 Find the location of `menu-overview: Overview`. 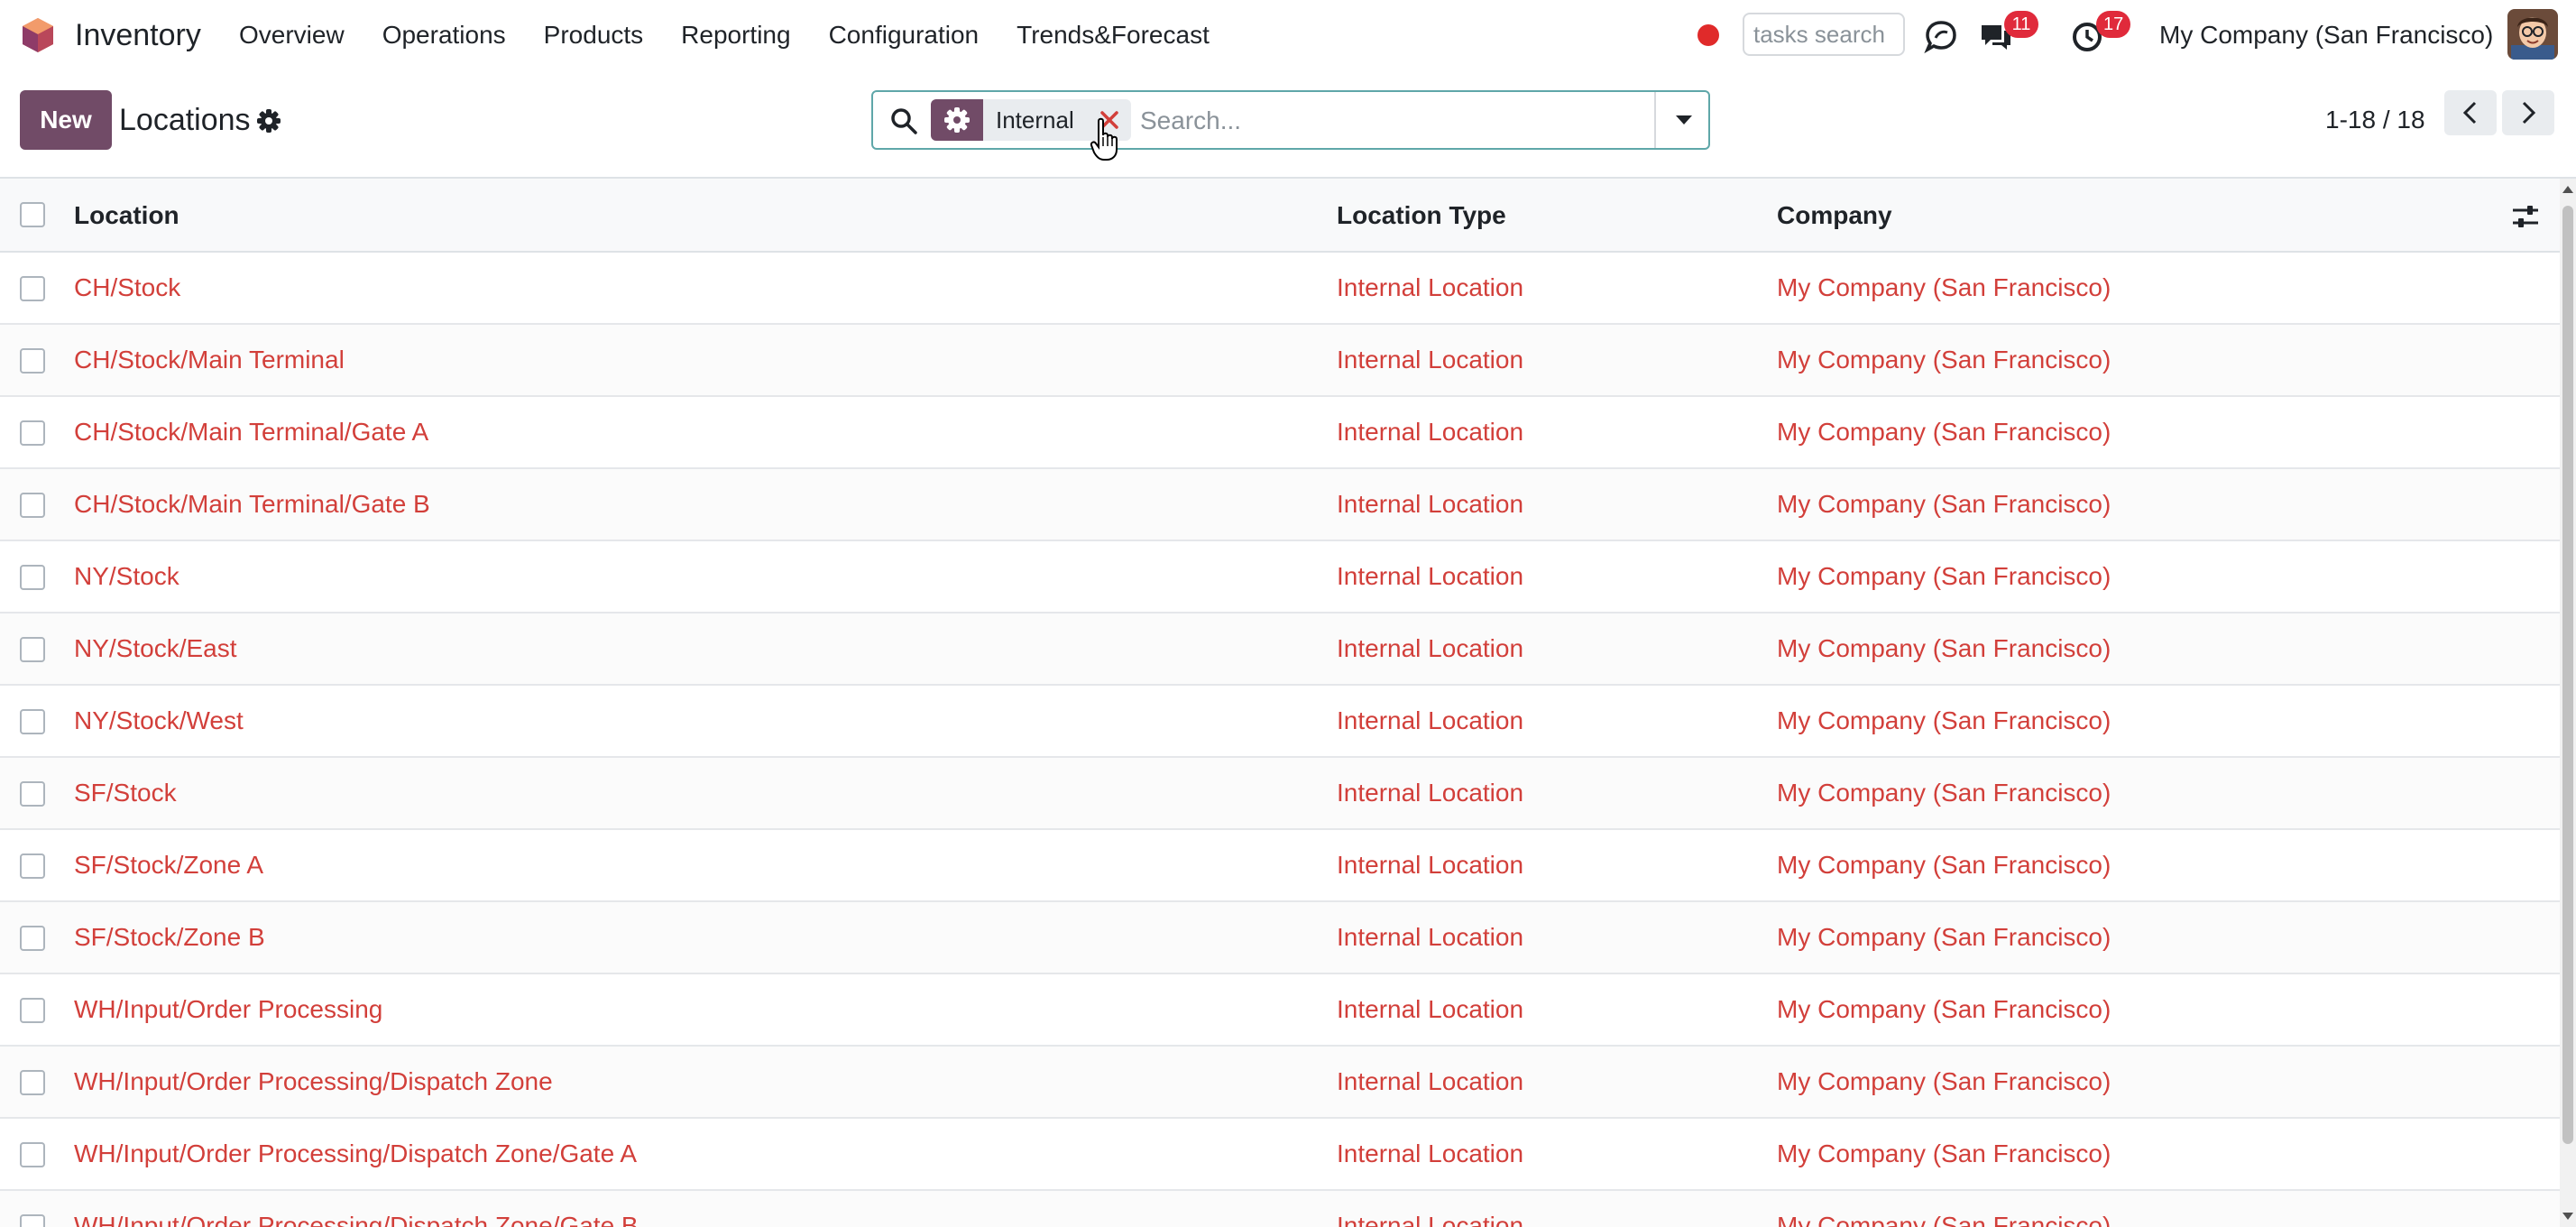

menu-overview: Overview is located at coordinates (292, 35).